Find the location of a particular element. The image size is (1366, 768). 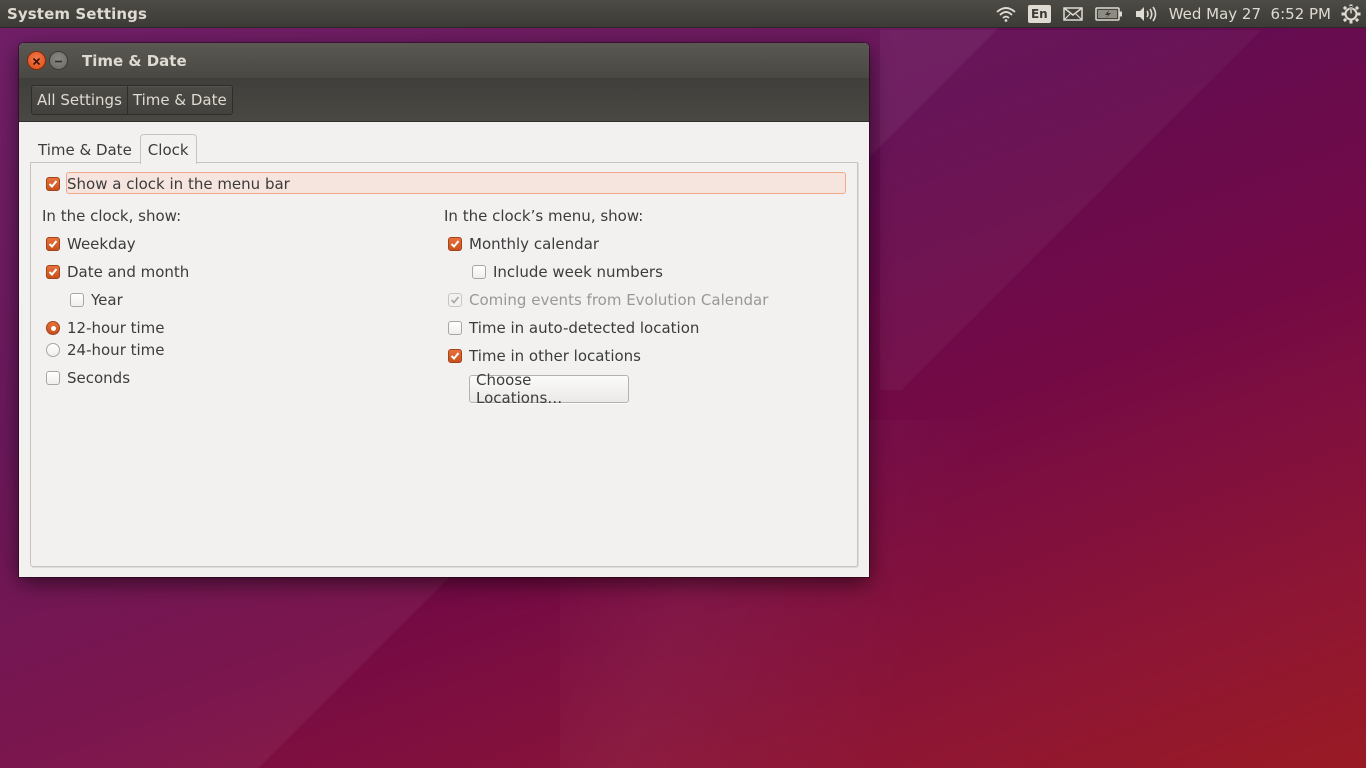

coming-events-label: Coming events from Evolution Calendar is located at coordinates (619, 300).